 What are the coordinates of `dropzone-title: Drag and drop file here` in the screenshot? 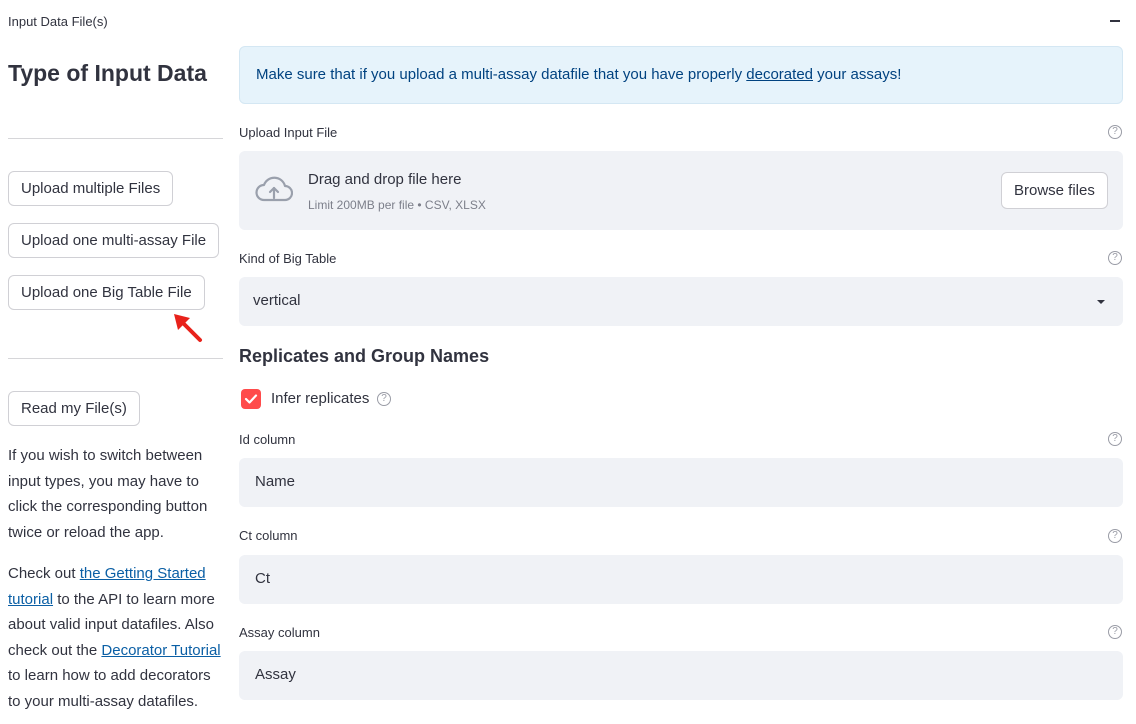 It's located at (385, 179).